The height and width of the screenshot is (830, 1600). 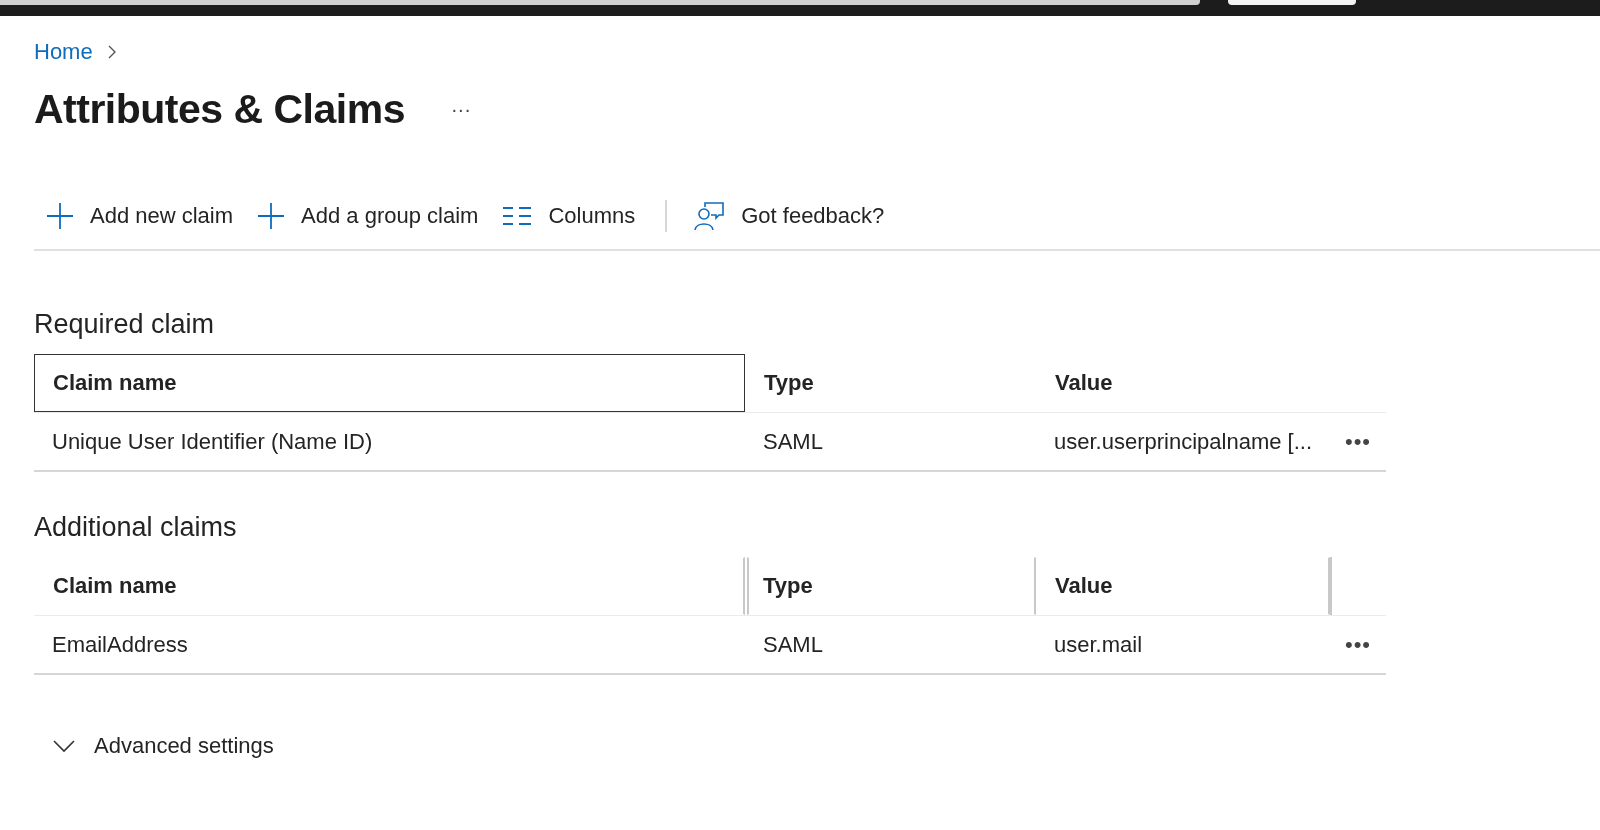 I want to click on more-options-button: ···, so click(x=460, y=109).